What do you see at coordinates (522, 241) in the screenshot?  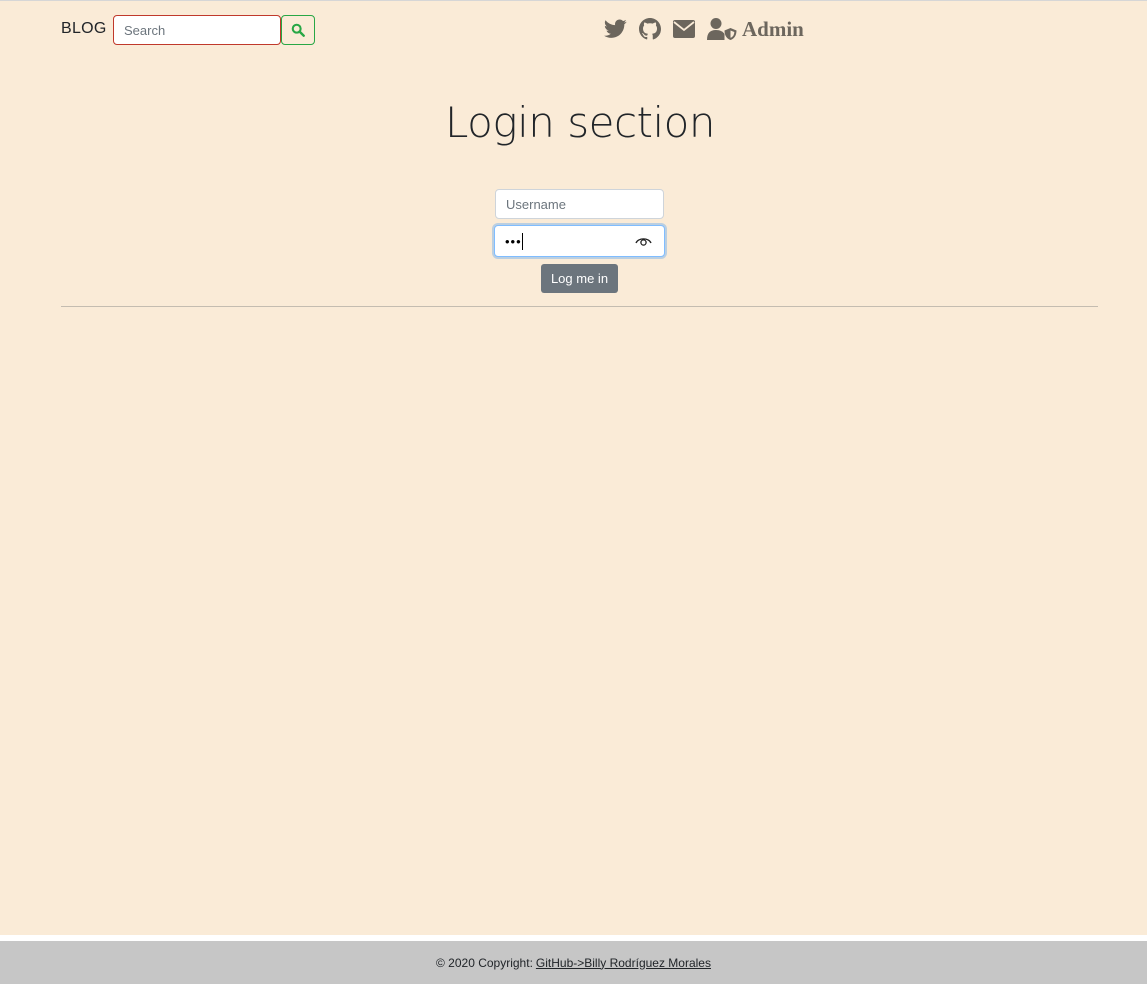 I see `text-caret` at bounding box center [522, 241].